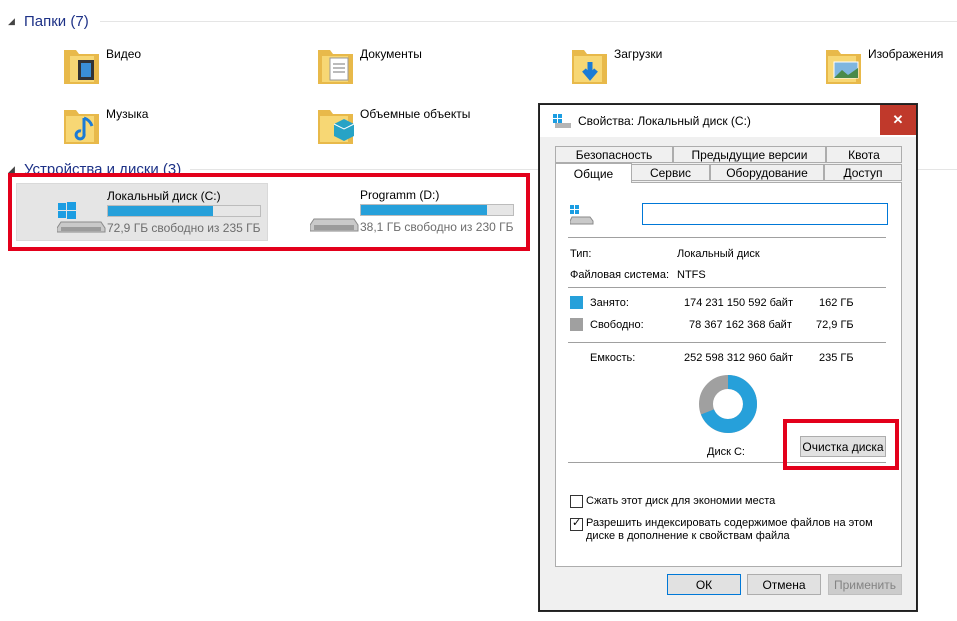 The height and width of the screenshot is (621, 957). Describe the element at coordinates (841, 444) in the screenshot. I see `highlight-box-cleanup` at that location.